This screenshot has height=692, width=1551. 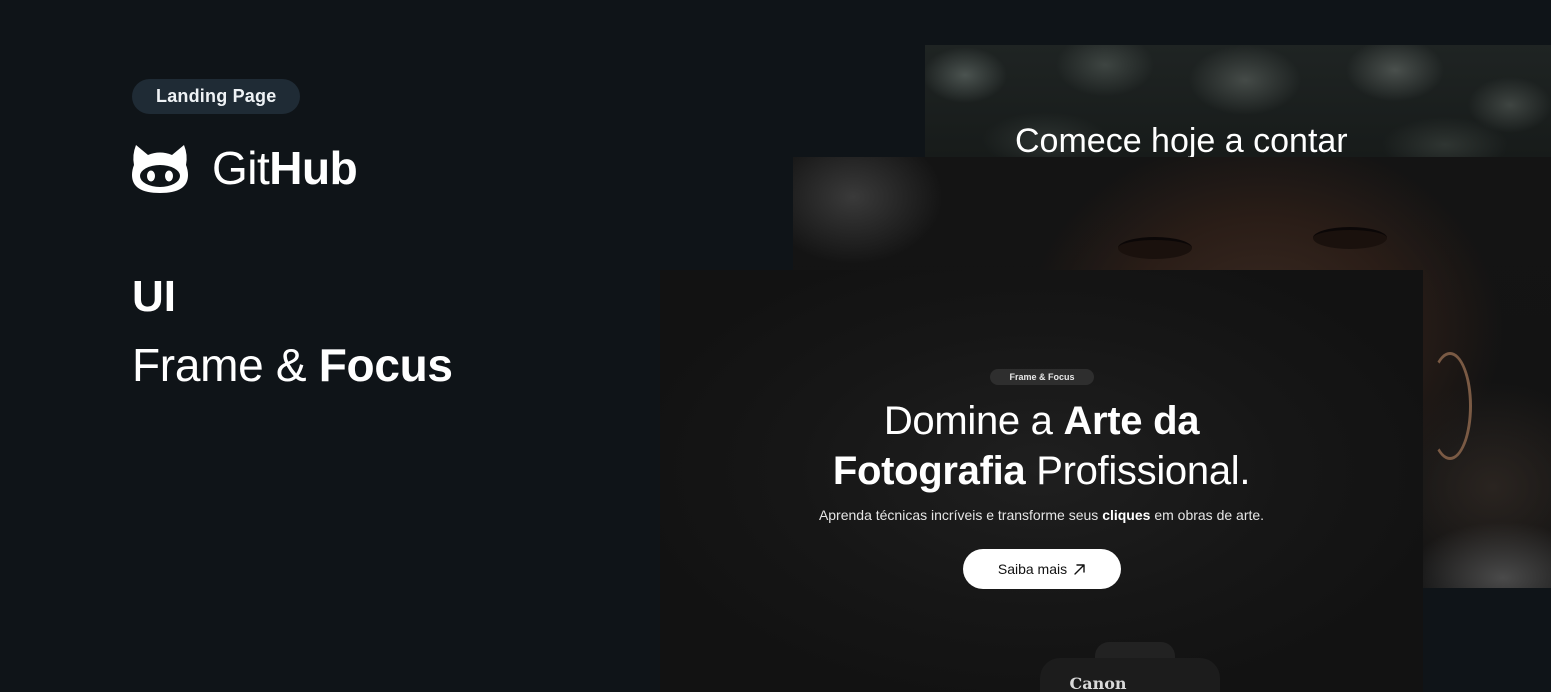 I want to click on saiba-mais-button: Saiba mais, so click(x=1042, y=569).